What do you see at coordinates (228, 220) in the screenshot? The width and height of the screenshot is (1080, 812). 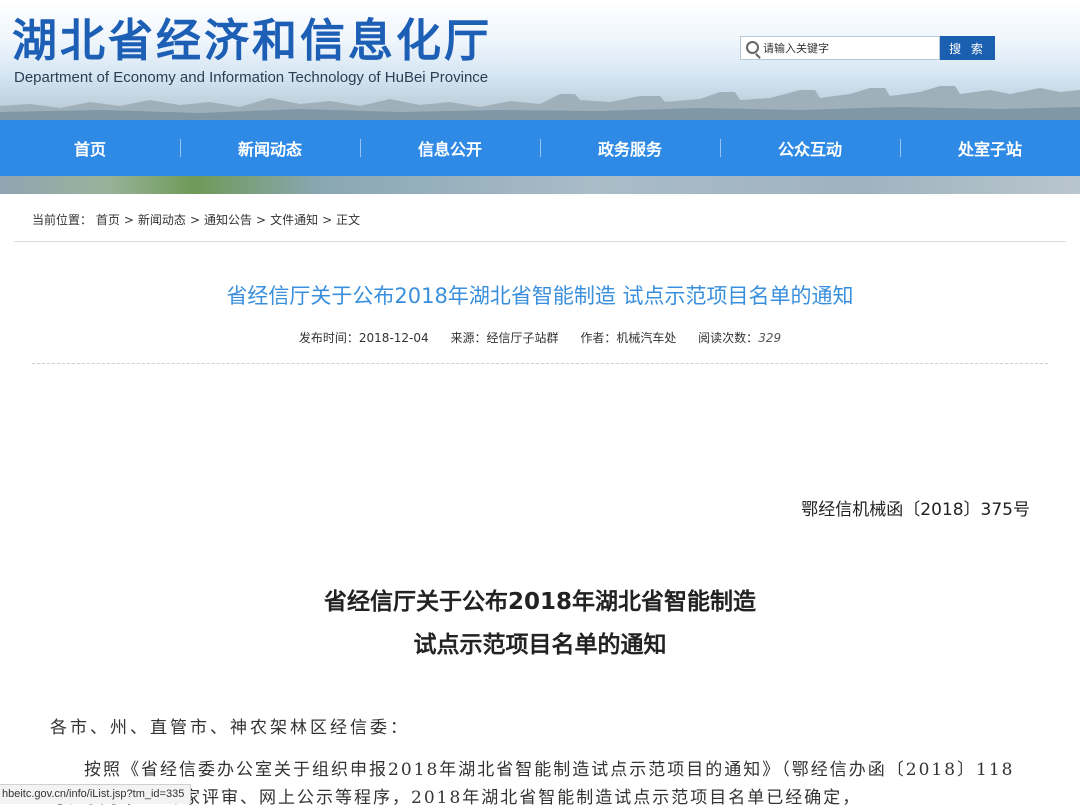 I see `breadcrumb-notices: 通知公告` at bounding box center [228, 220].